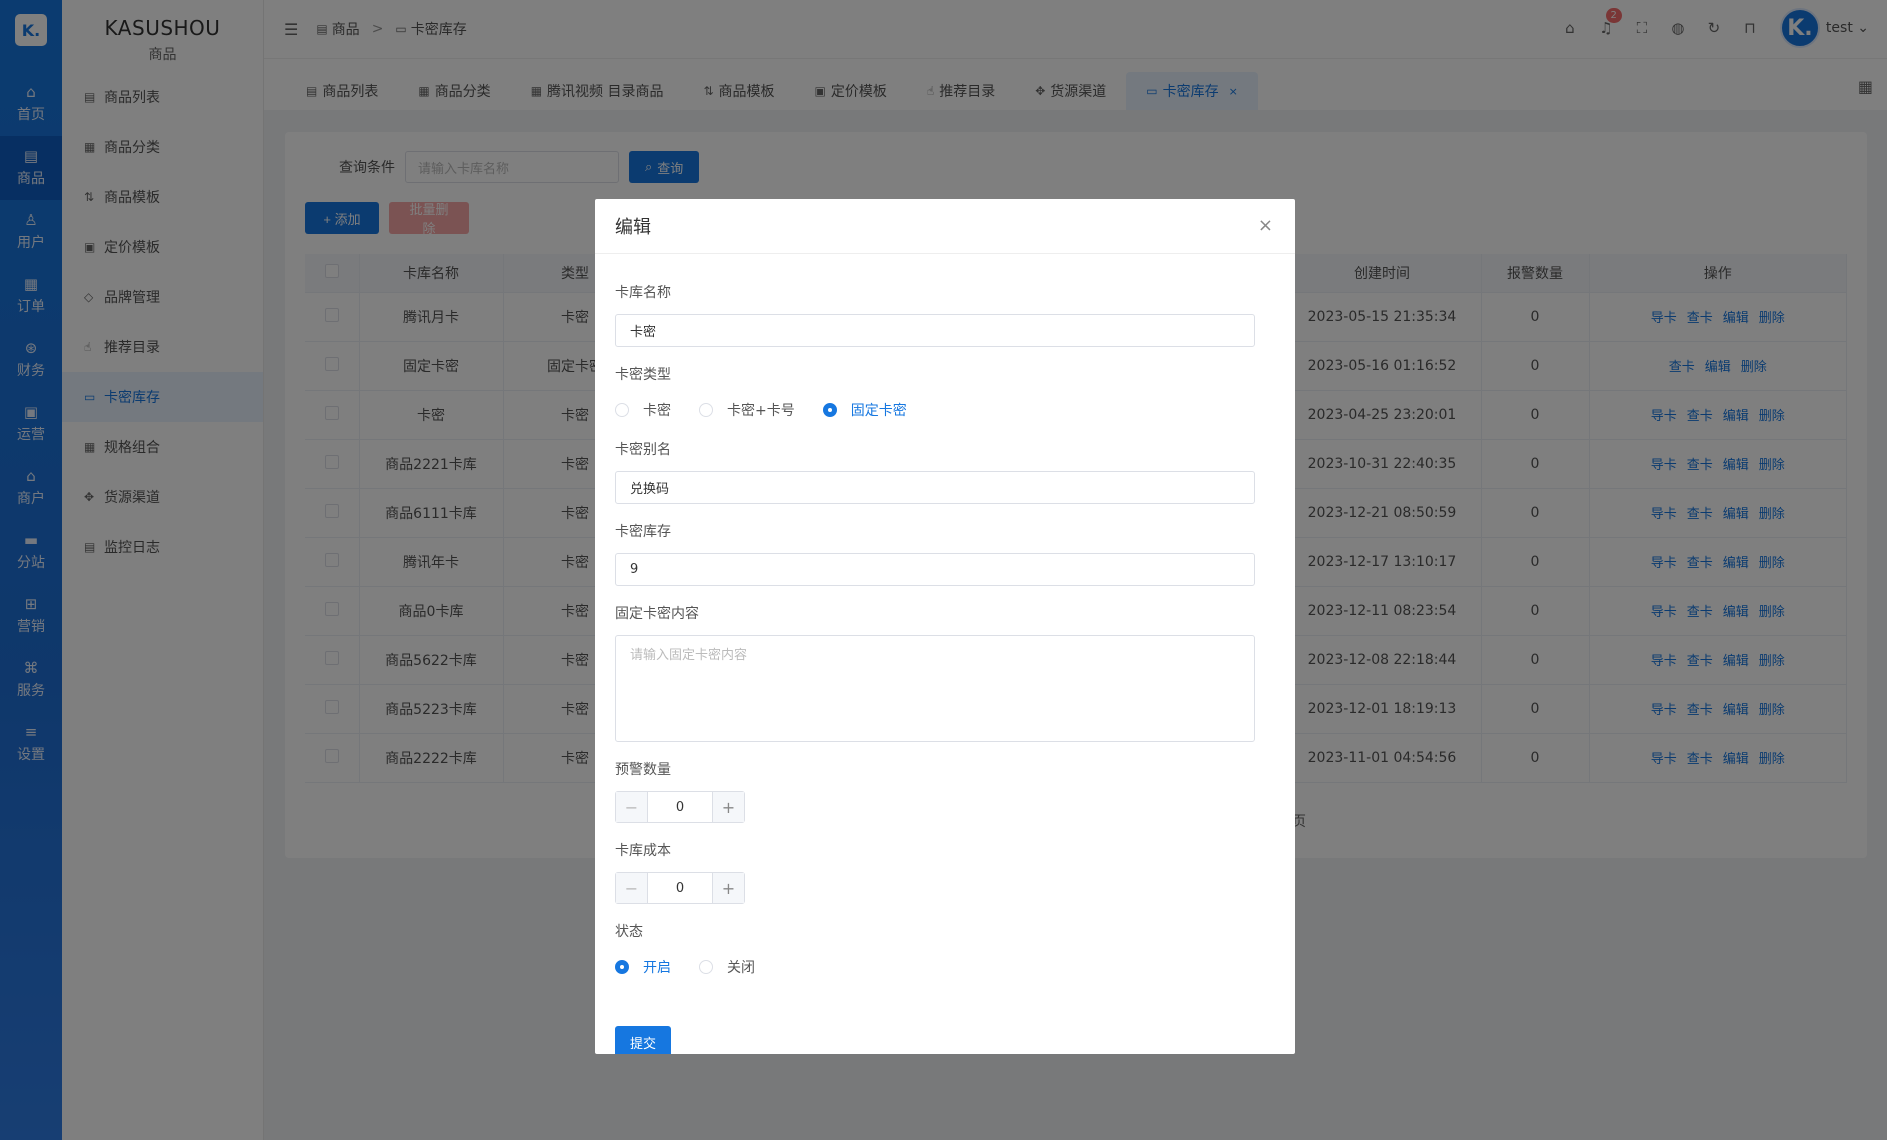  I want to click on name-label: 卡库名称, so click(643, 293).